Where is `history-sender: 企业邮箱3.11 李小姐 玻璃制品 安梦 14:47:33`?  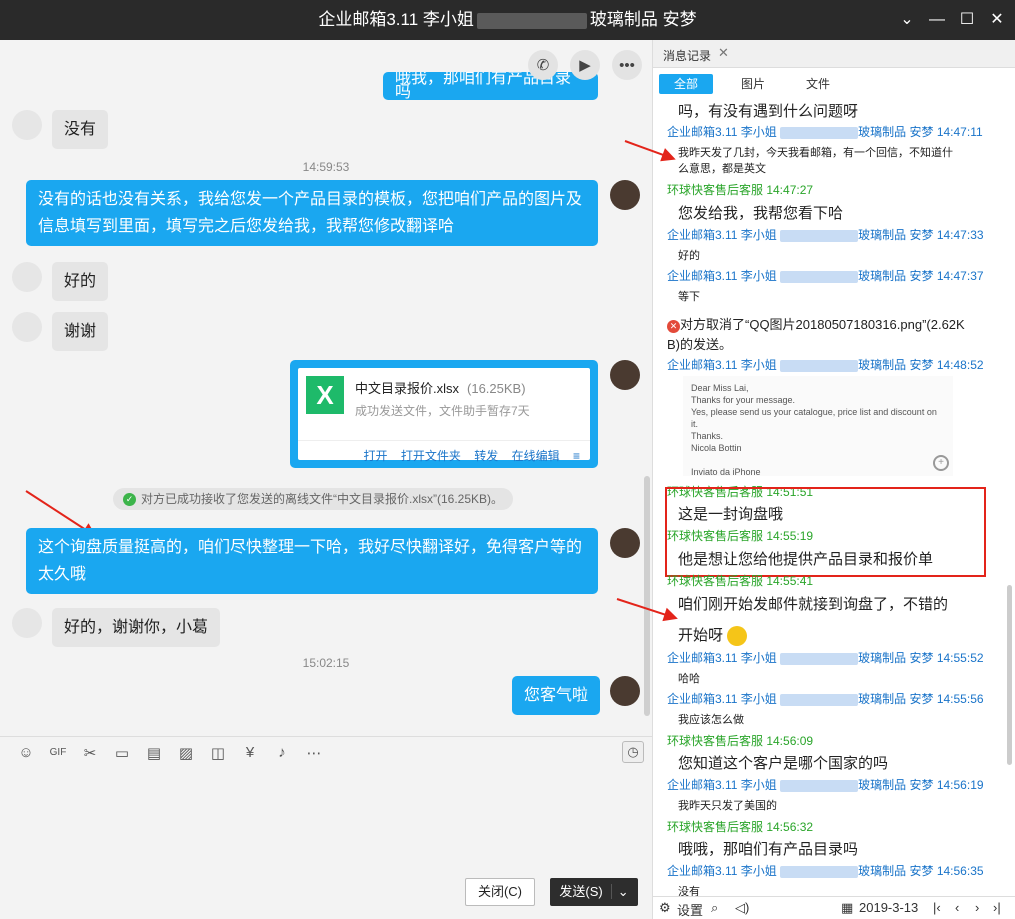
history-sender: 企业邮箱3.11 李小姐 玻璃制品 安梦 14:47:33 is located at coordinates (825, 235).